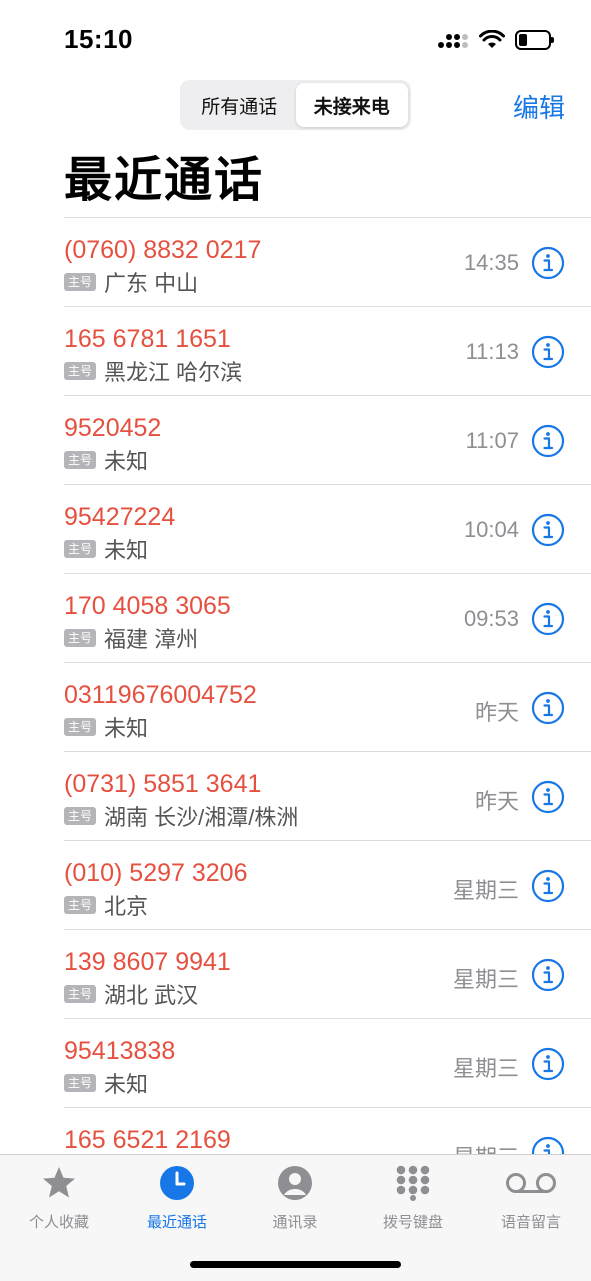  What do you see at coordinates (151, 283) in the screenshot?
I see `caller-location: 广东 中山` at bounding box center [151, 283].